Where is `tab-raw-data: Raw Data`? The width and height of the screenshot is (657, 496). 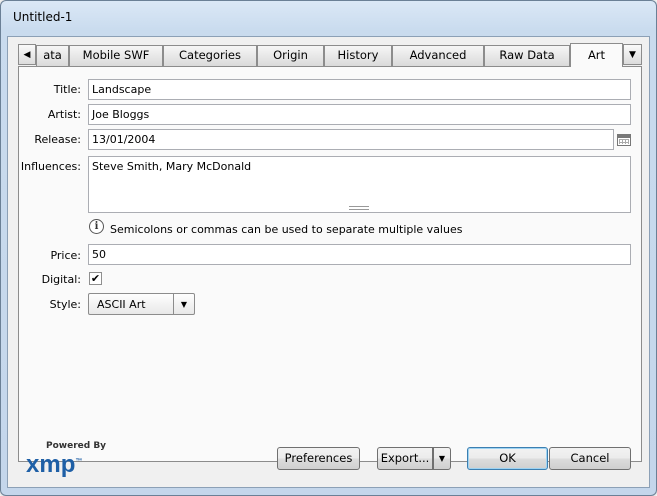 tab-raw-data: Raw Data is located at coordinates (527, 55).